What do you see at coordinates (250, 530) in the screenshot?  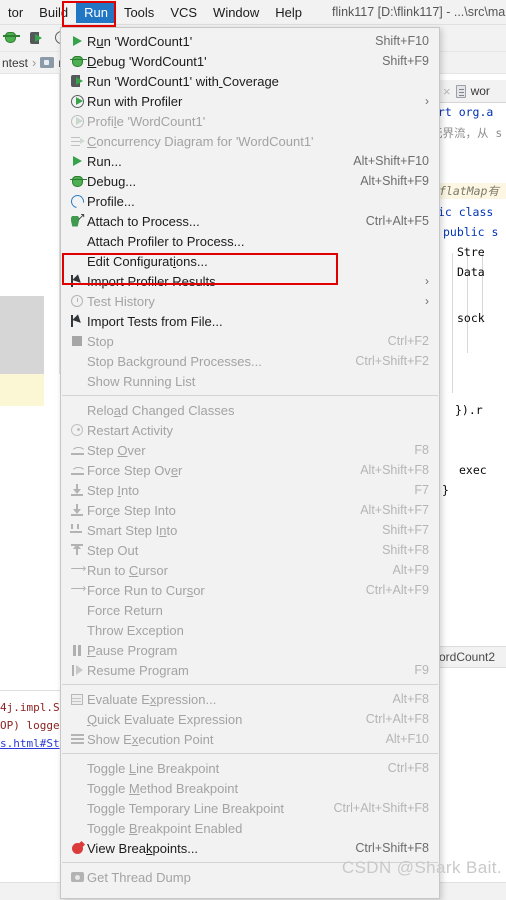 I see `menu-item-smart-step-into: Smart Step Into Shift+F7` at bounding box center [250, 530].